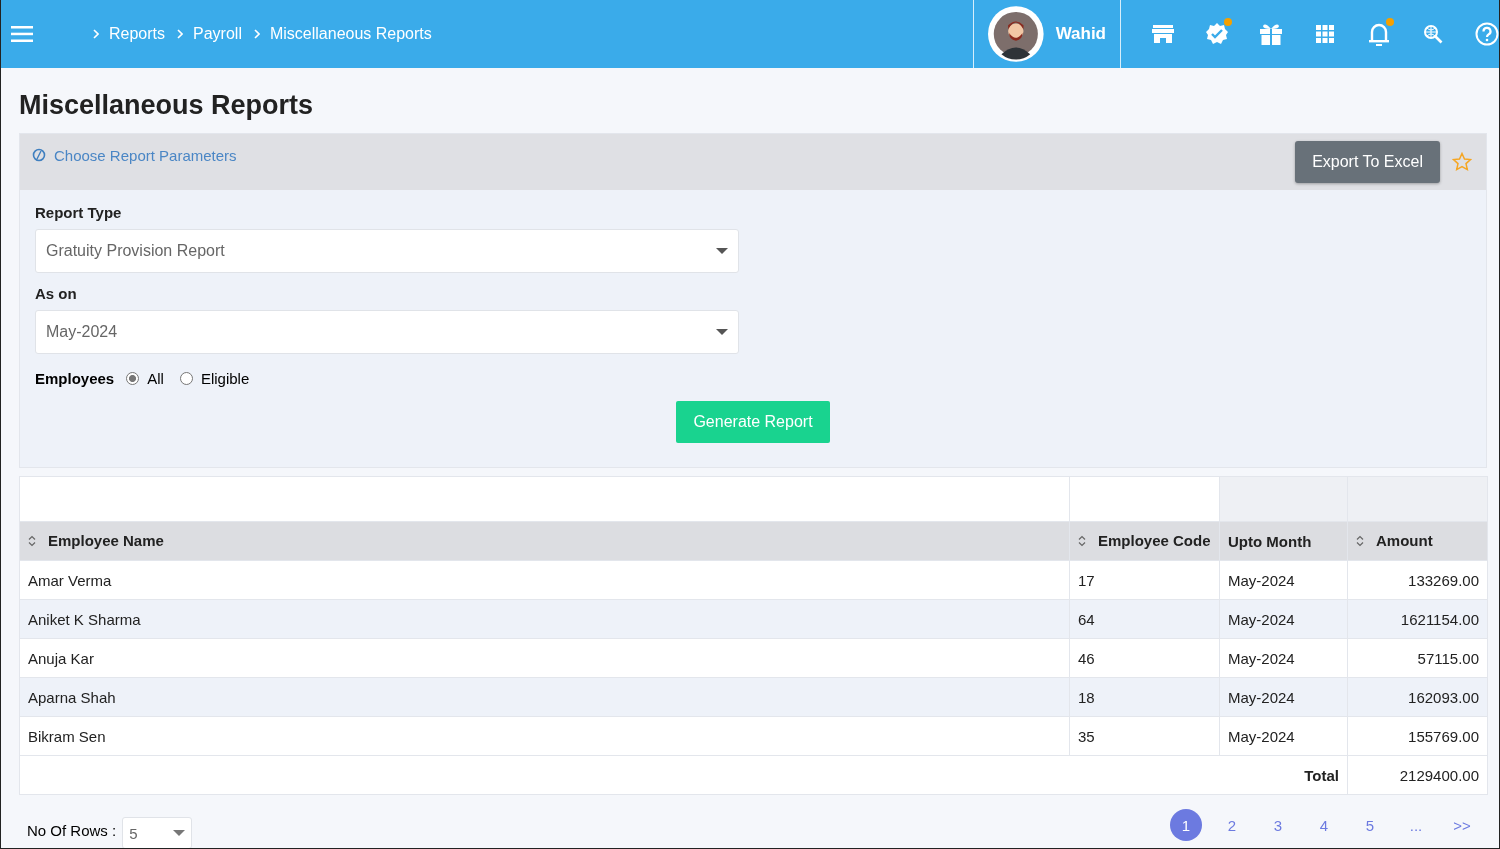 The height and width of the screenshot is (849, 1500). Describe the element at coordinates (56, 293) in the screenshot. I see `field-label: As on` at that location.